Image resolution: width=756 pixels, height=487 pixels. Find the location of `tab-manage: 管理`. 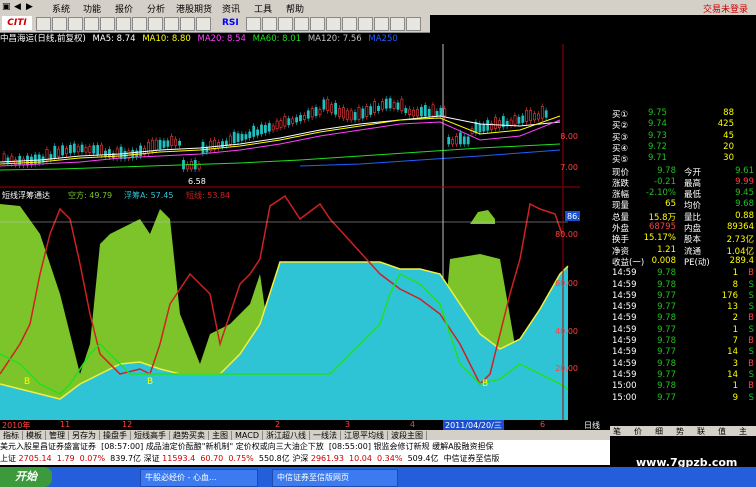

tab-manage: 管理 is located at coordinates (57, 435).